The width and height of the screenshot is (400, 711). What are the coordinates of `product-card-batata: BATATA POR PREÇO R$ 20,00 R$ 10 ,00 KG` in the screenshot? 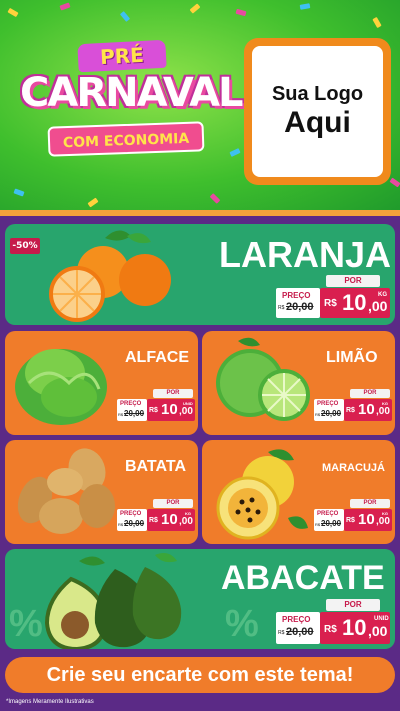 It's located at (101, 492).